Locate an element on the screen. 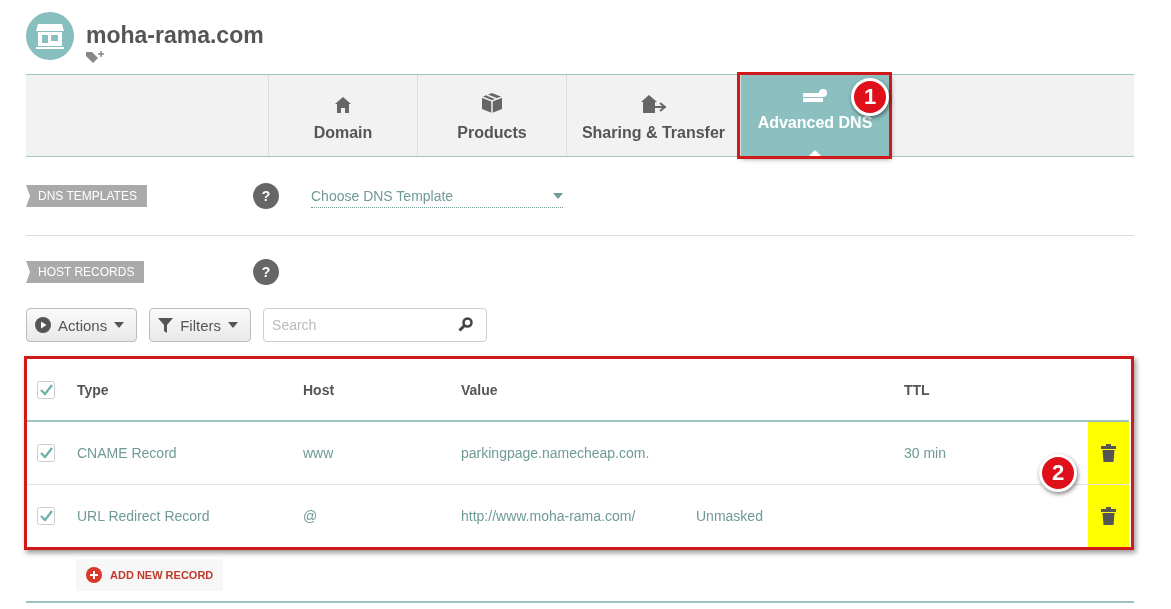 This screenshot has width=1171, height=609. tab-pointer is located at coordinates (815, 153).